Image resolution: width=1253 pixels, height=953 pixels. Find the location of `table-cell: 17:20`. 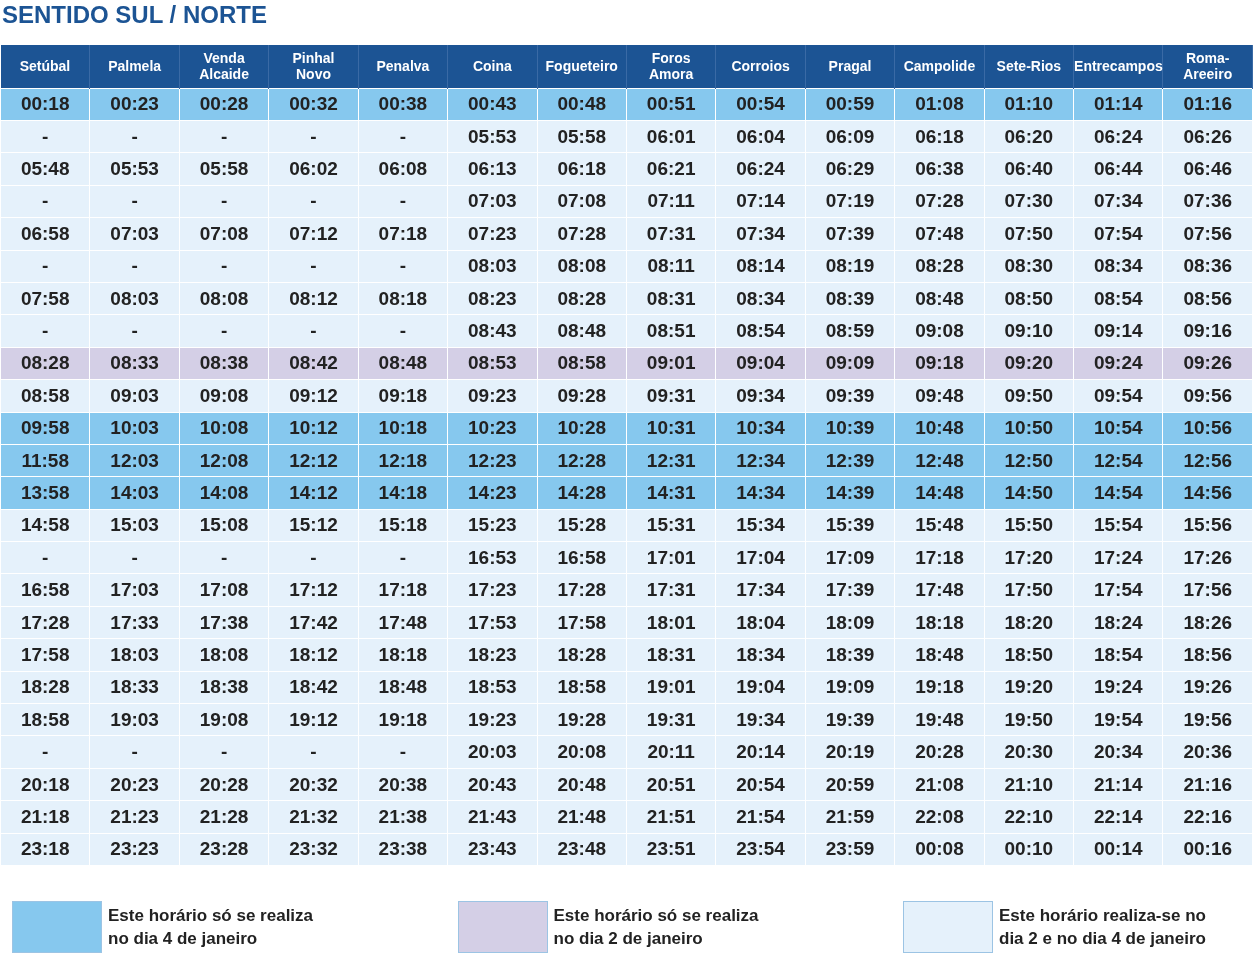

table-cell: 17:20 is located at coordinates (1029, 557).